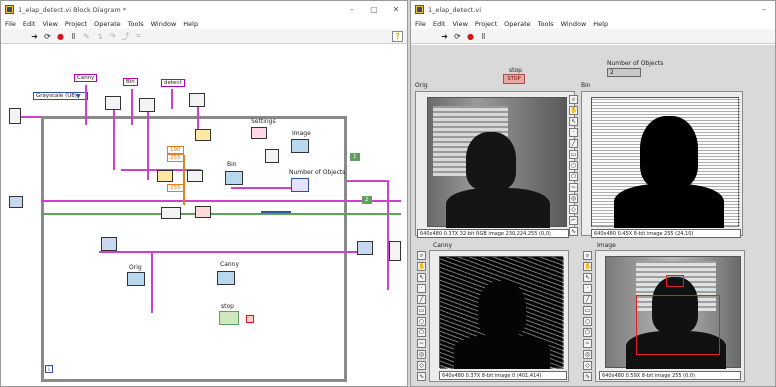 The width and height of the screenshot is (776, 387). Describe the element at coordinates (272, 156) in the screenshot. I see `particle-analysis-node` at that location.